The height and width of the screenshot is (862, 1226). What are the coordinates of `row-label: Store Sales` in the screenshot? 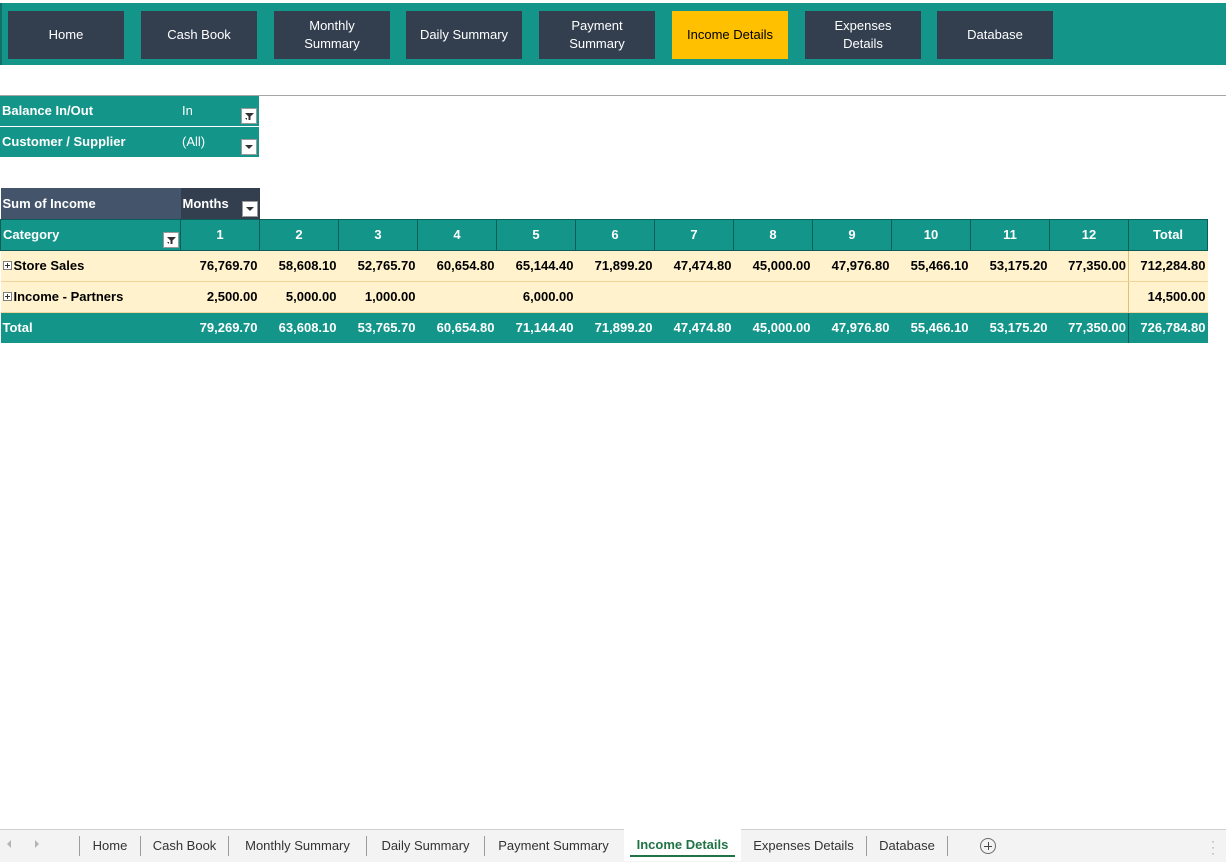 It's located at (49, 265).